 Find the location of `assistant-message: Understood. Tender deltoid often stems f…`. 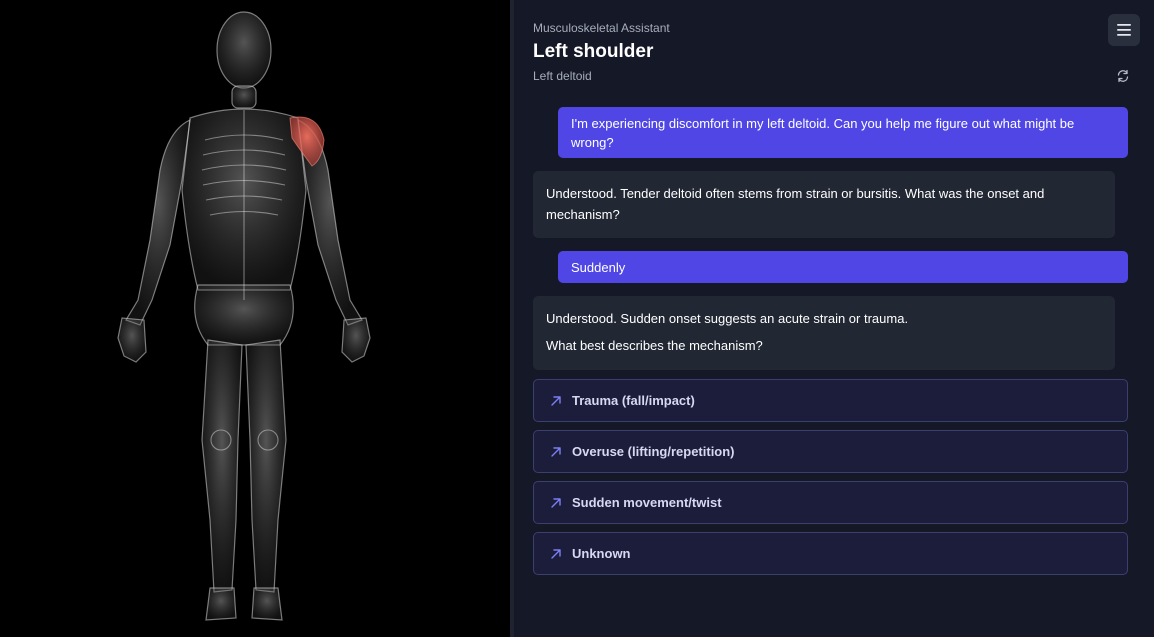

assistant-message: Understood. Tender deltoid often stems f… is located at coordinates (824, 204).